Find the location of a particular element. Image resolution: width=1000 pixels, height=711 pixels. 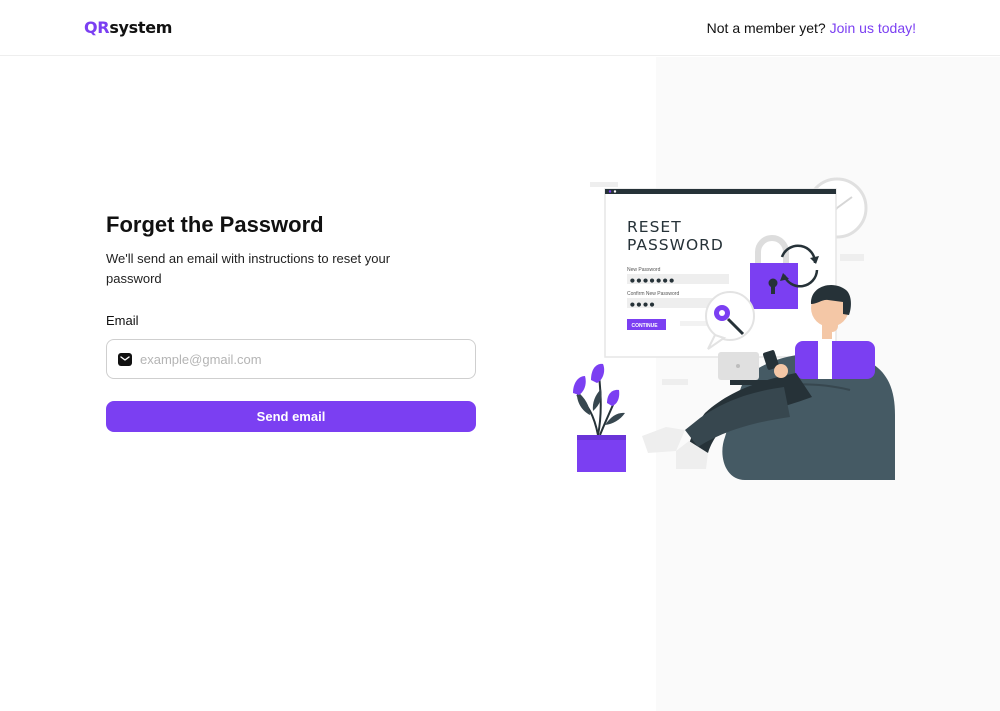

email-input is located at coordinates (302, 359).